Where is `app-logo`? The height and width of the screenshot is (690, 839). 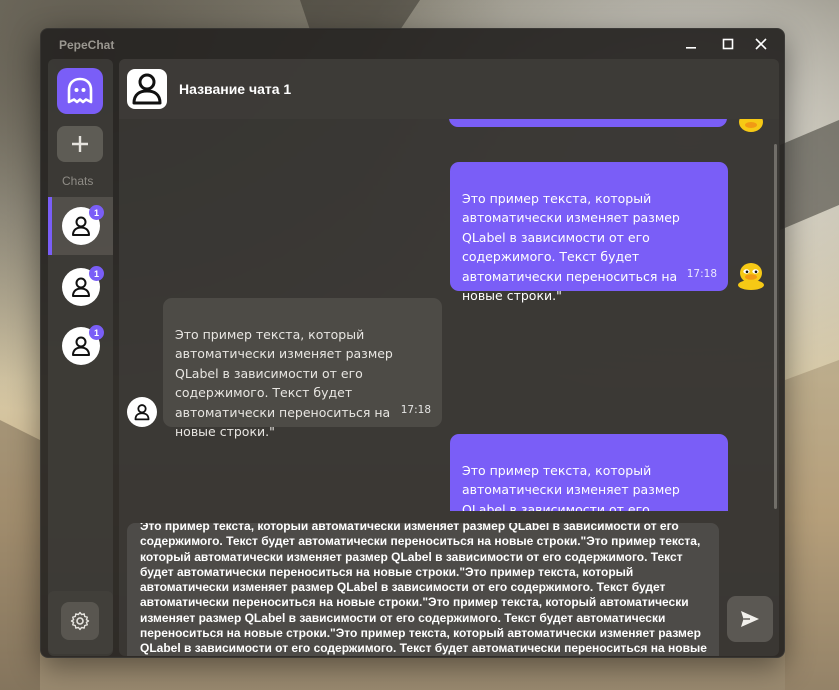
app-logo is located at coordinates (80, 91).